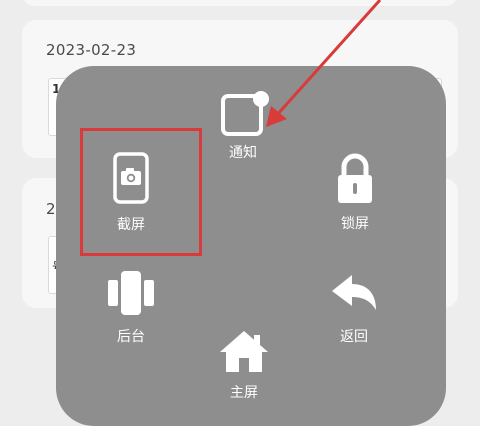 The width and height of the screenshot is (480, 426). Describe the element at coordinates (51, 209) in the screenshot. I see `card-date: 2` at that location.